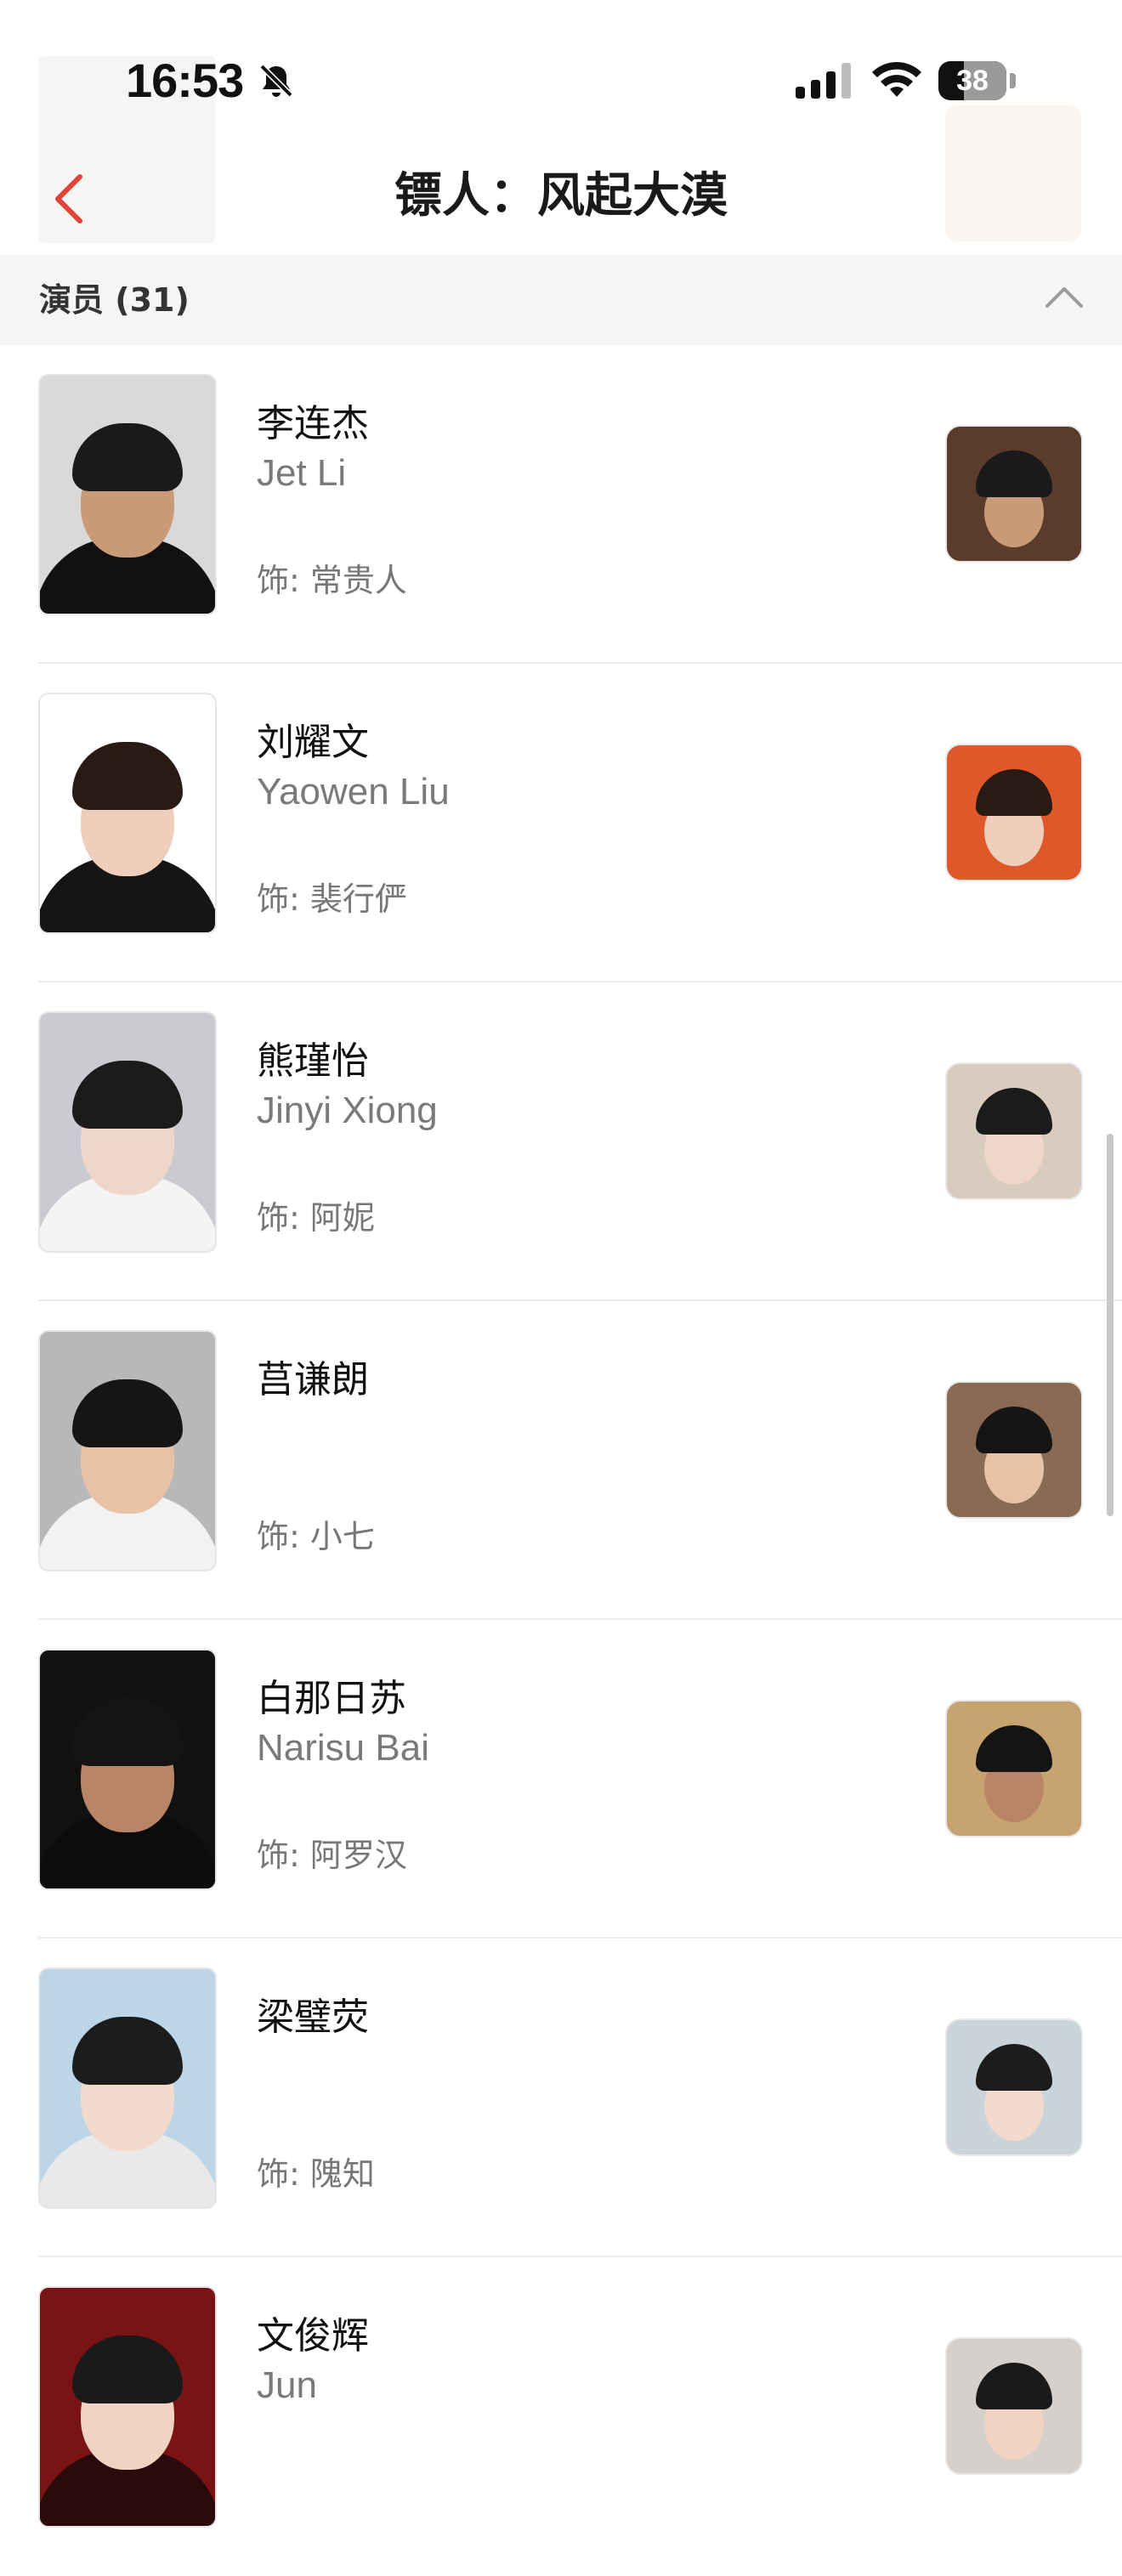 The height and width of the screenshot is (2576, 1122). Describe the element at coordinates (313, 1061) in the screenshot. I see `actor-name-cn: 熊瑾怡` at that location.